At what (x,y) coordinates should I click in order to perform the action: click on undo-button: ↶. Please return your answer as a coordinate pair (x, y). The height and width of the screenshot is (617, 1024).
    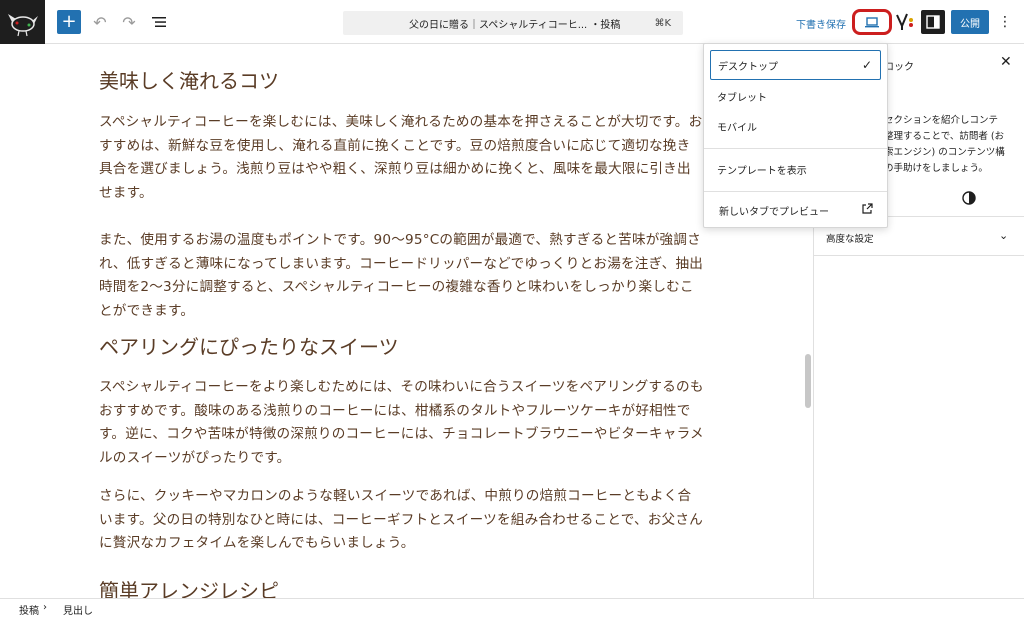
    Looking at the image, I should click on (100, 22).